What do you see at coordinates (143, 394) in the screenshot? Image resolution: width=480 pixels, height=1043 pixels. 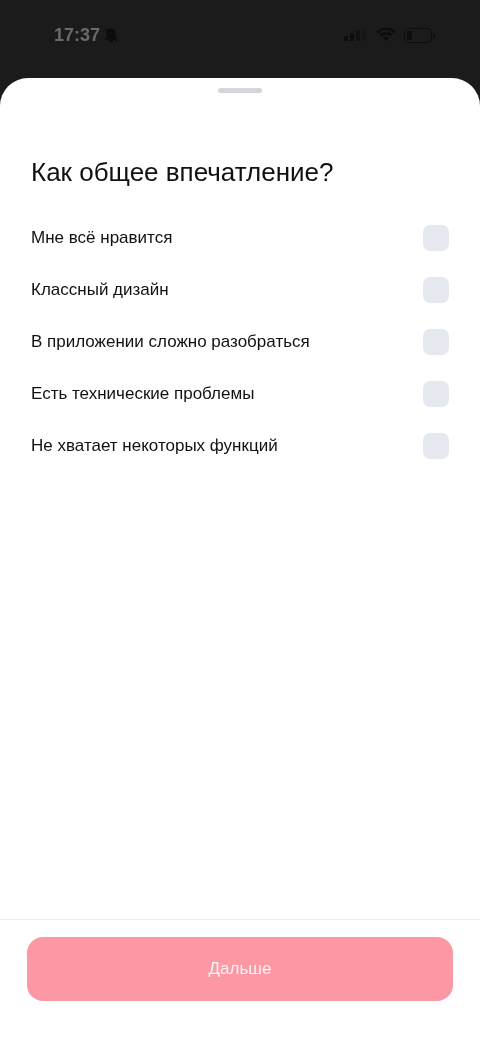 I see `option-label: Есть технические проблемы` at bounding box center [143, 394].